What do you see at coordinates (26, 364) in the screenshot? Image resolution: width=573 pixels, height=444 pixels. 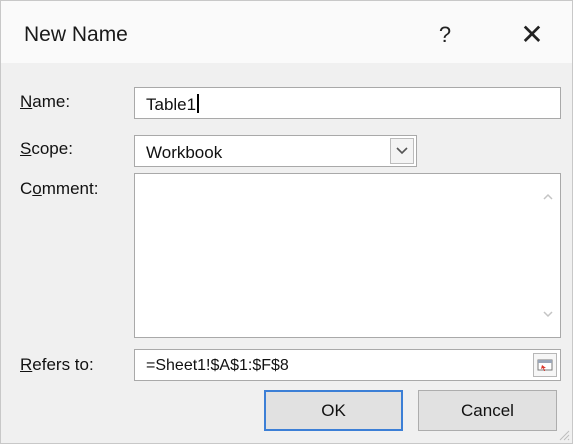 I see `refers-label-mnemonic: R` at bounding box center [26, 364].